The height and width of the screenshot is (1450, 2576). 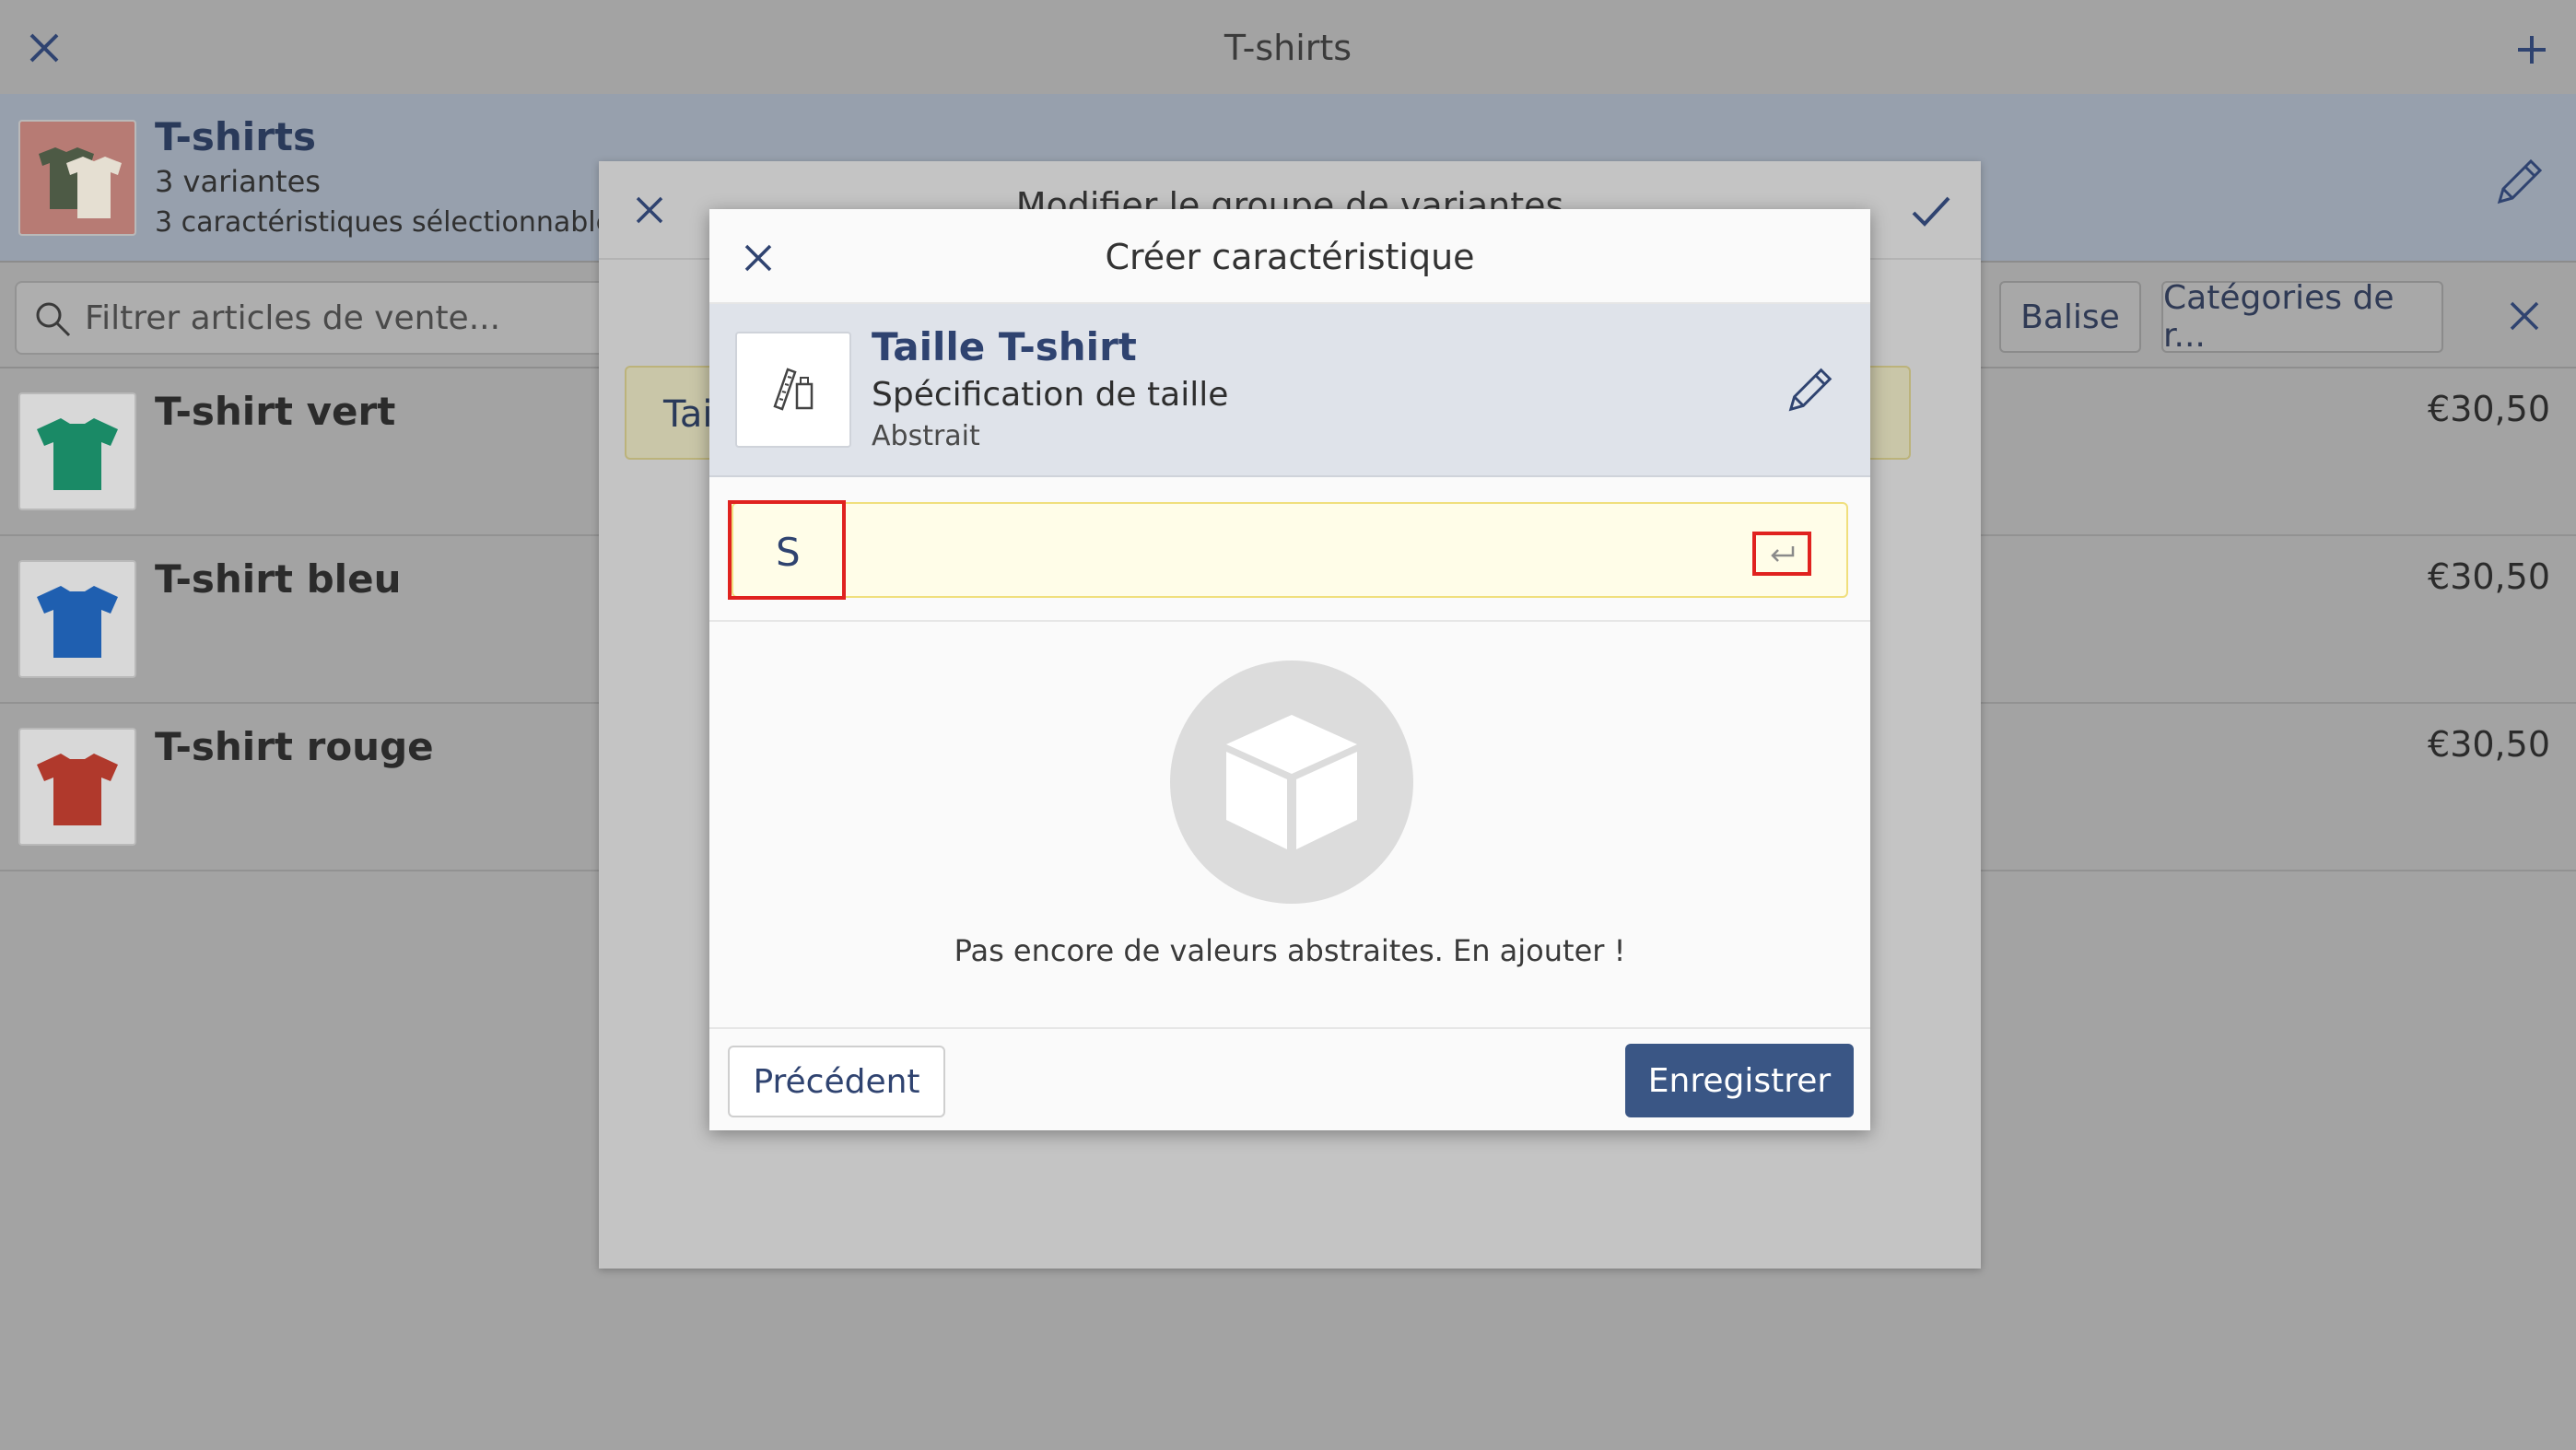 I want to click on product-name: T-shirt rouge, so click(x=294, y=746).